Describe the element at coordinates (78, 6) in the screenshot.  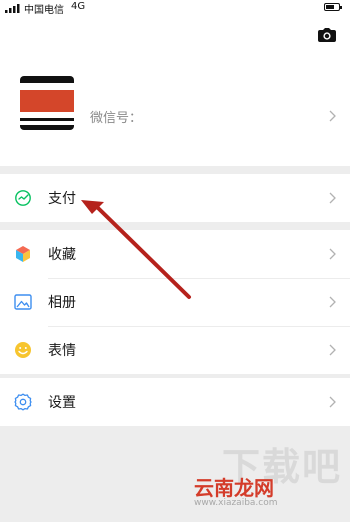
I see `network-type: 4G` at that location.